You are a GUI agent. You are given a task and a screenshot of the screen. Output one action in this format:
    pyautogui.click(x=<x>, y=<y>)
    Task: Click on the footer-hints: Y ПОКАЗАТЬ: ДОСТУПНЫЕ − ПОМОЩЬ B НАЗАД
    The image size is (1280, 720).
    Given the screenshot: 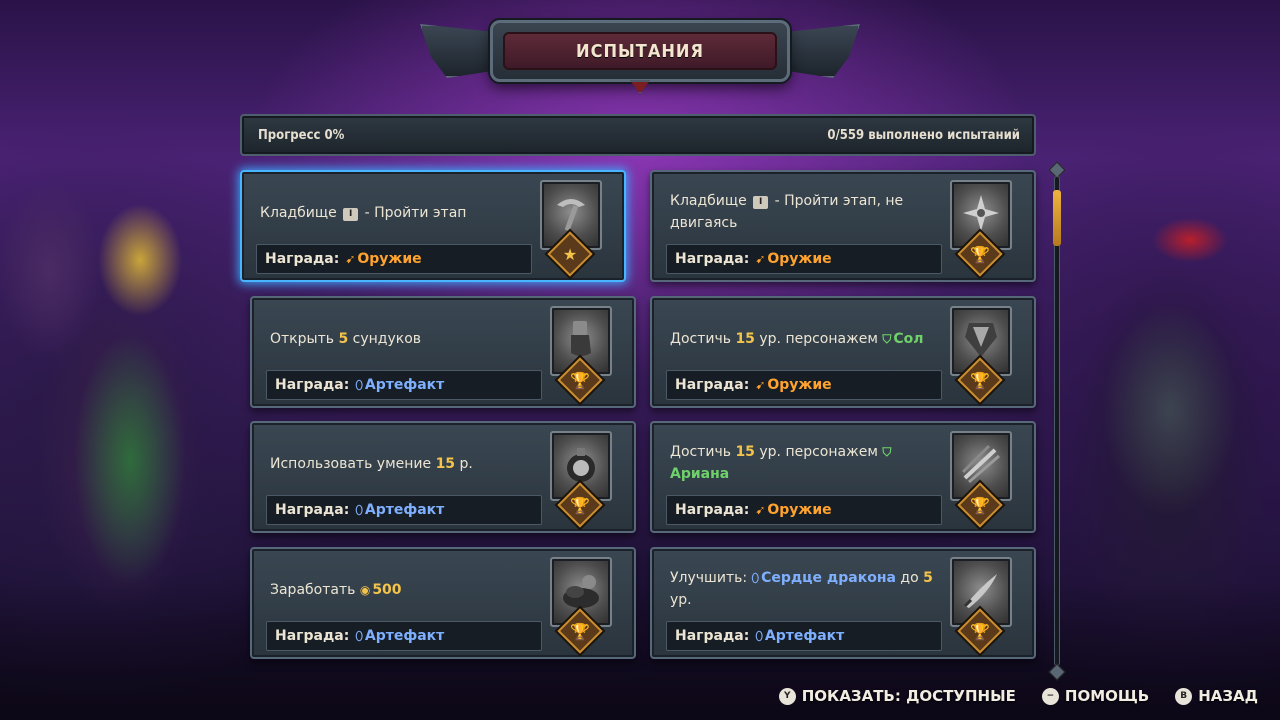 What is the action you would take?
    pyautogui.click(x=1018, y=696)
    